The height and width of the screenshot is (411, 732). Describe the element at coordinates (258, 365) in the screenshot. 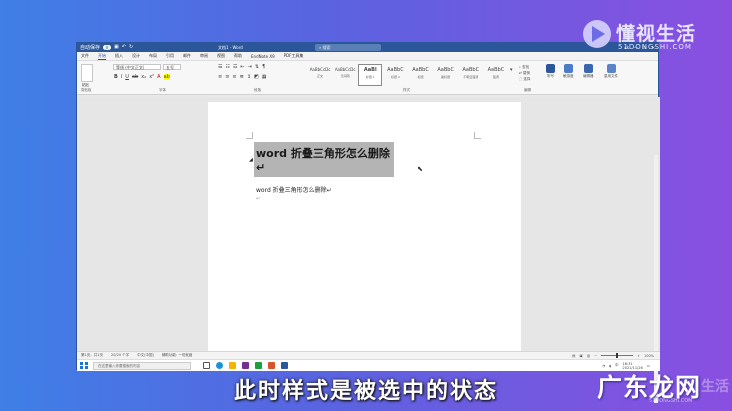

I see `wechat-icon` at that location.